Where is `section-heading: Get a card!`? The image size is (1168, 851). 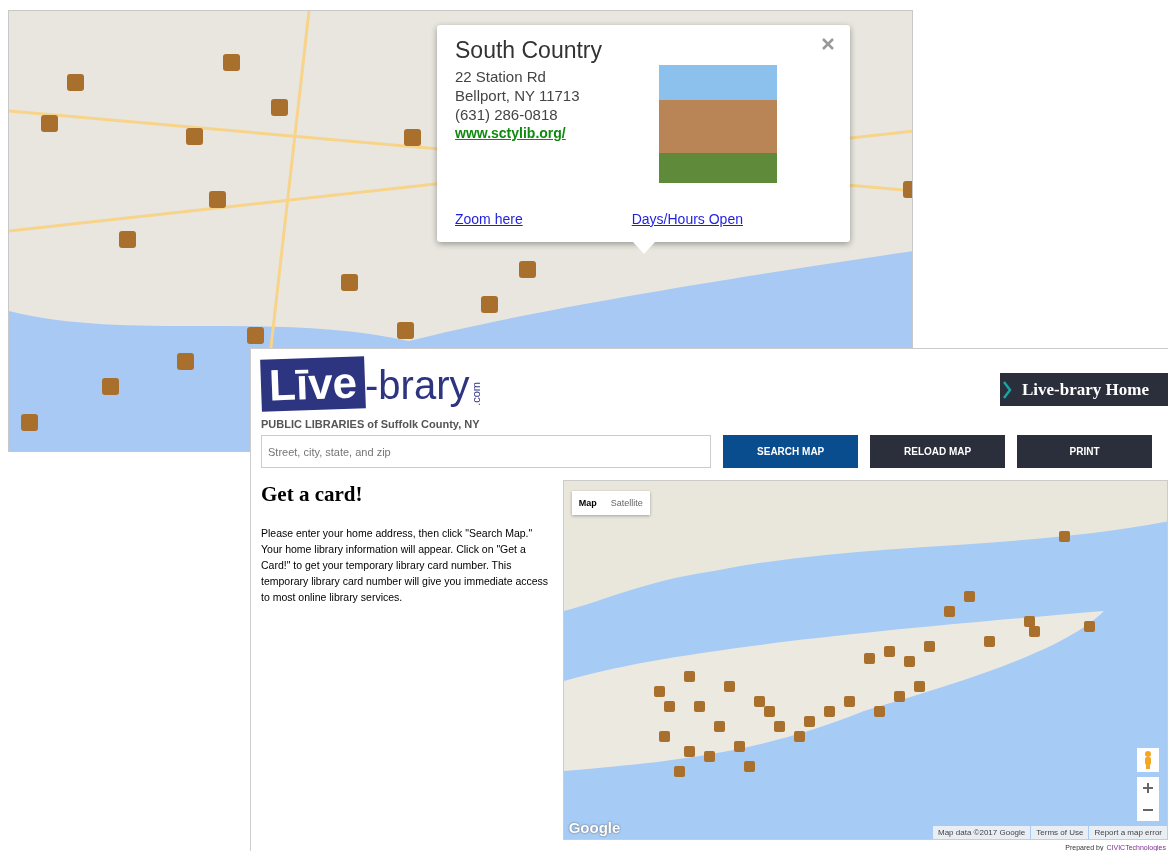
section-heading: Get a card! is located at coordinates (312, 494).